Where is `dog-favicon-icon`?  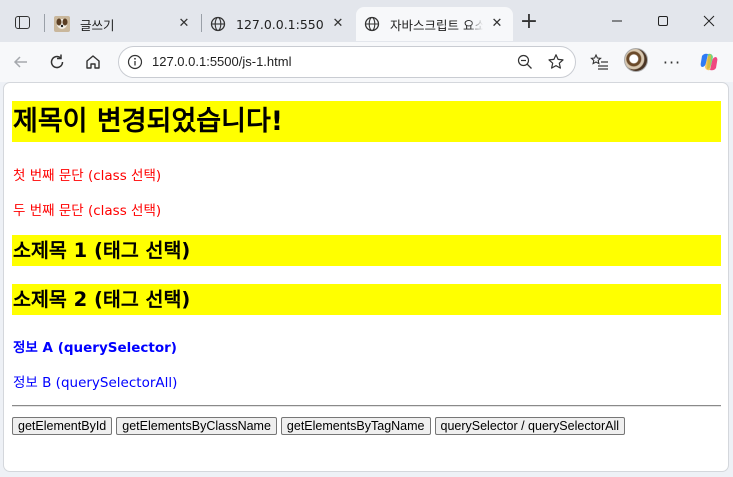 dog-favicon-icon is located at coordinates (62, 24).